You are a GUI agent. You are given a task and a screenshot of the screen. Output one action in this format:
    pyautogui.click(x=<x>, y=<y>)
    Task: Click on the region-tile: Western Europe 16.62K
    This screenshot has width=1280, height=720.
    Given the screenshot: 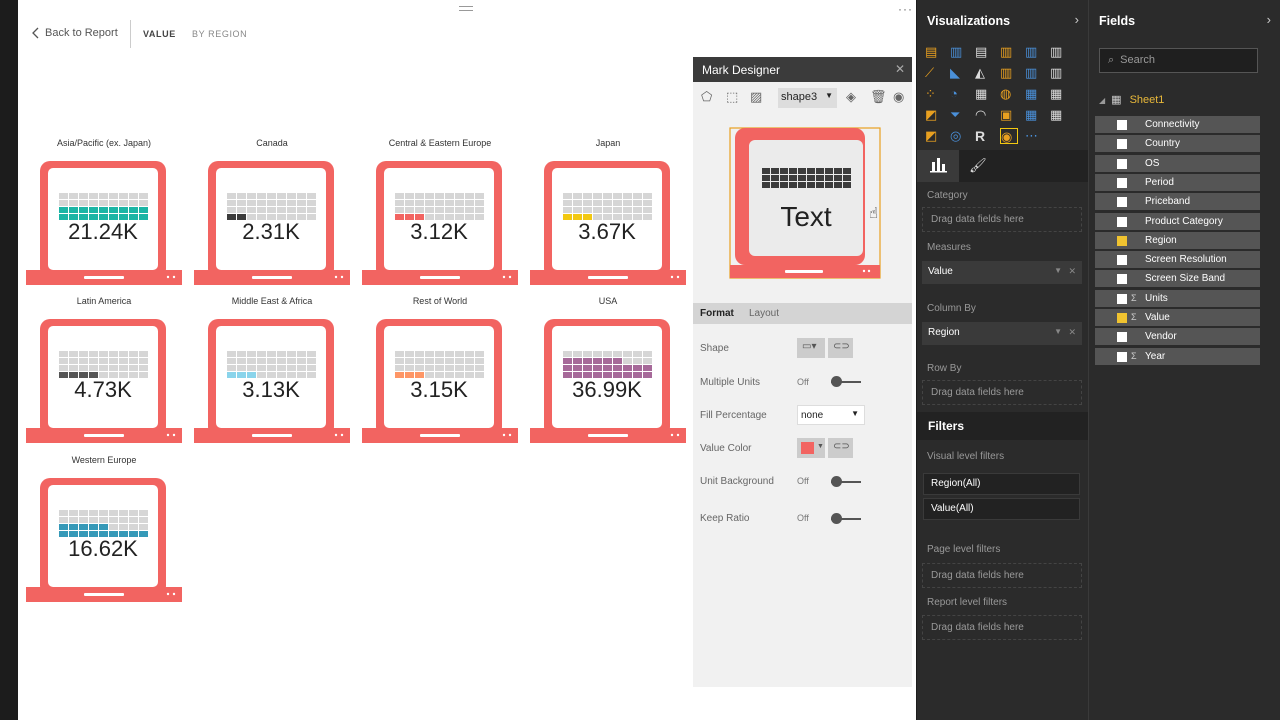 What is the action you would take?
    pyautogui.click(x=104, y=535)
    